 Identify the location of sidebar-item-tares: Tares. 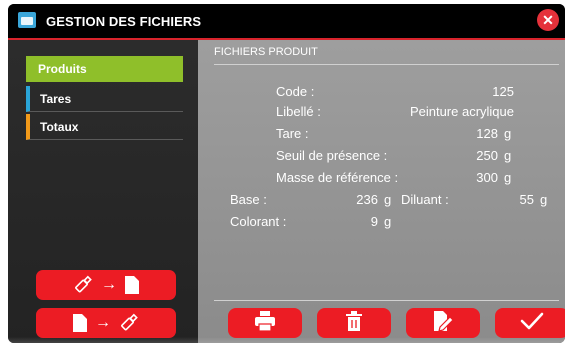
(104, 99).